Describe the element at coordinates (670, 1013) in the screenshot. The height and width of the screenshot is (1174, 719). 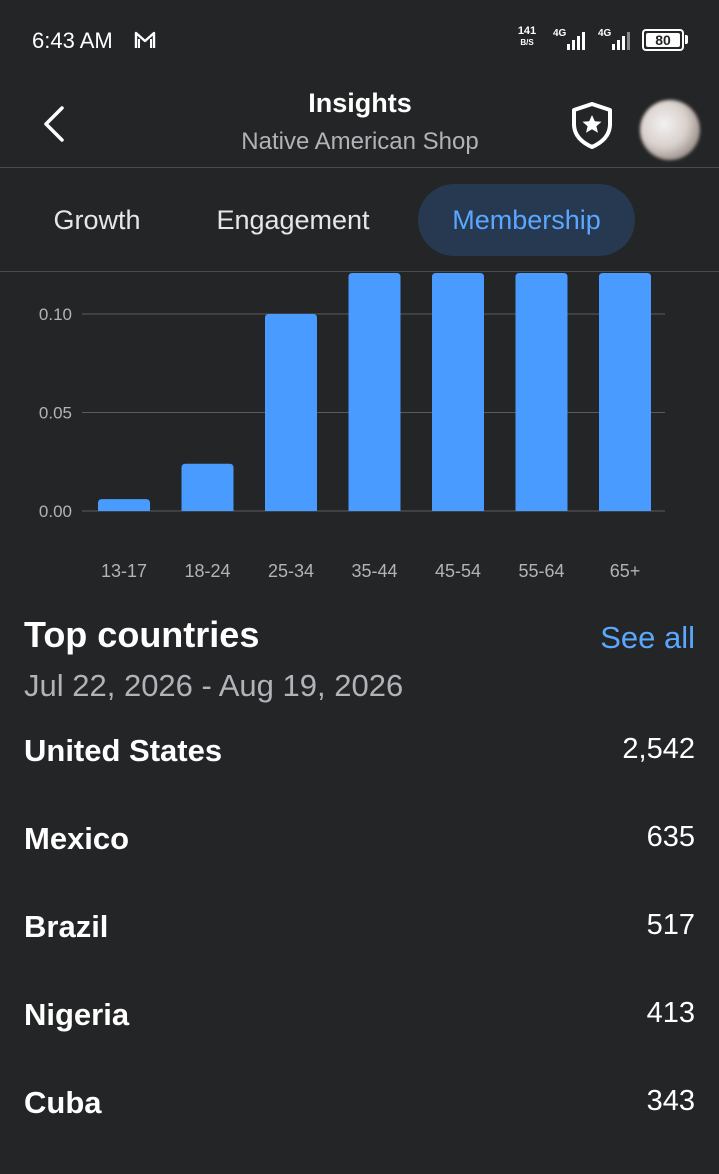
I see `country-value: 413` at that location.